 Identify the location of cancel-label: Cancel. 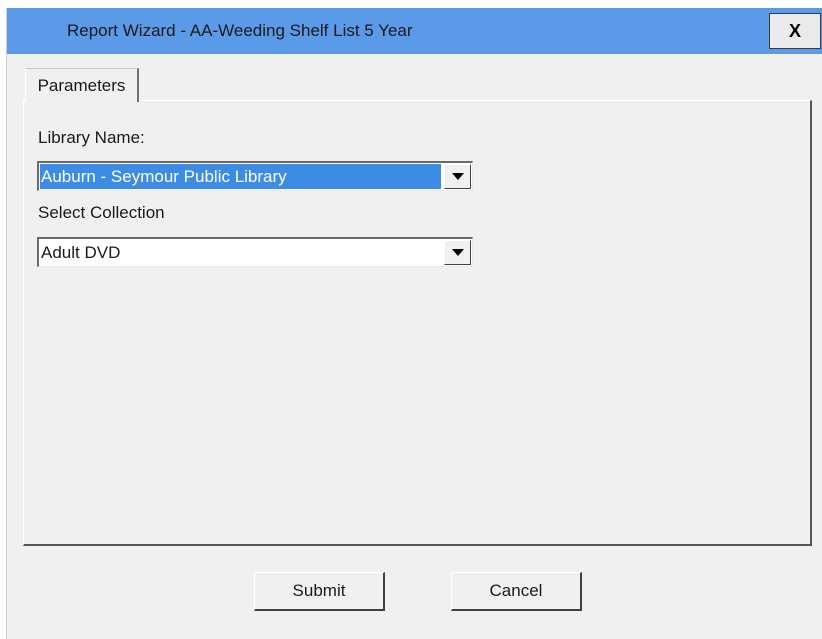
(516, 590).